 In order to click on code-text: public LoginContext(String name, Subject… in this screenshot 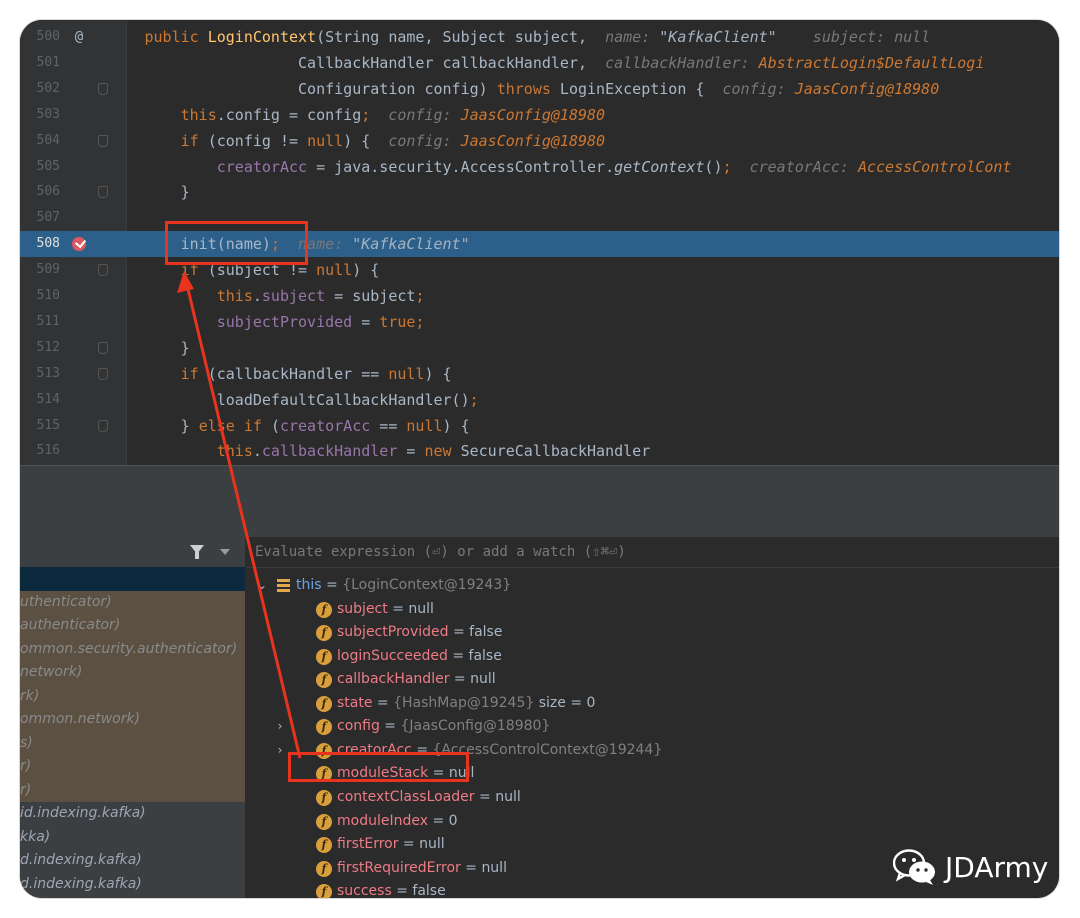, I will do `click(475, 37)`.